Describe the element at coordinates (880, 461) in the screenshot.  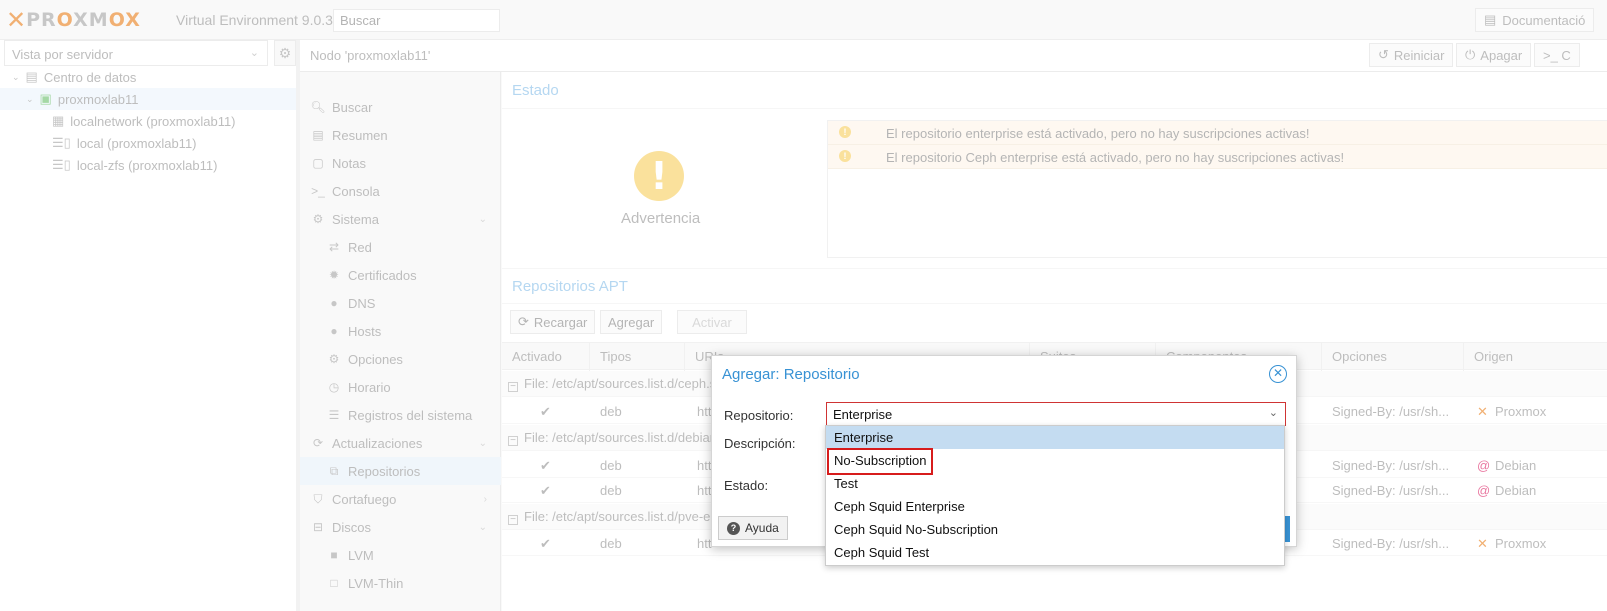
I see `annotation-highlight-box` at that location.